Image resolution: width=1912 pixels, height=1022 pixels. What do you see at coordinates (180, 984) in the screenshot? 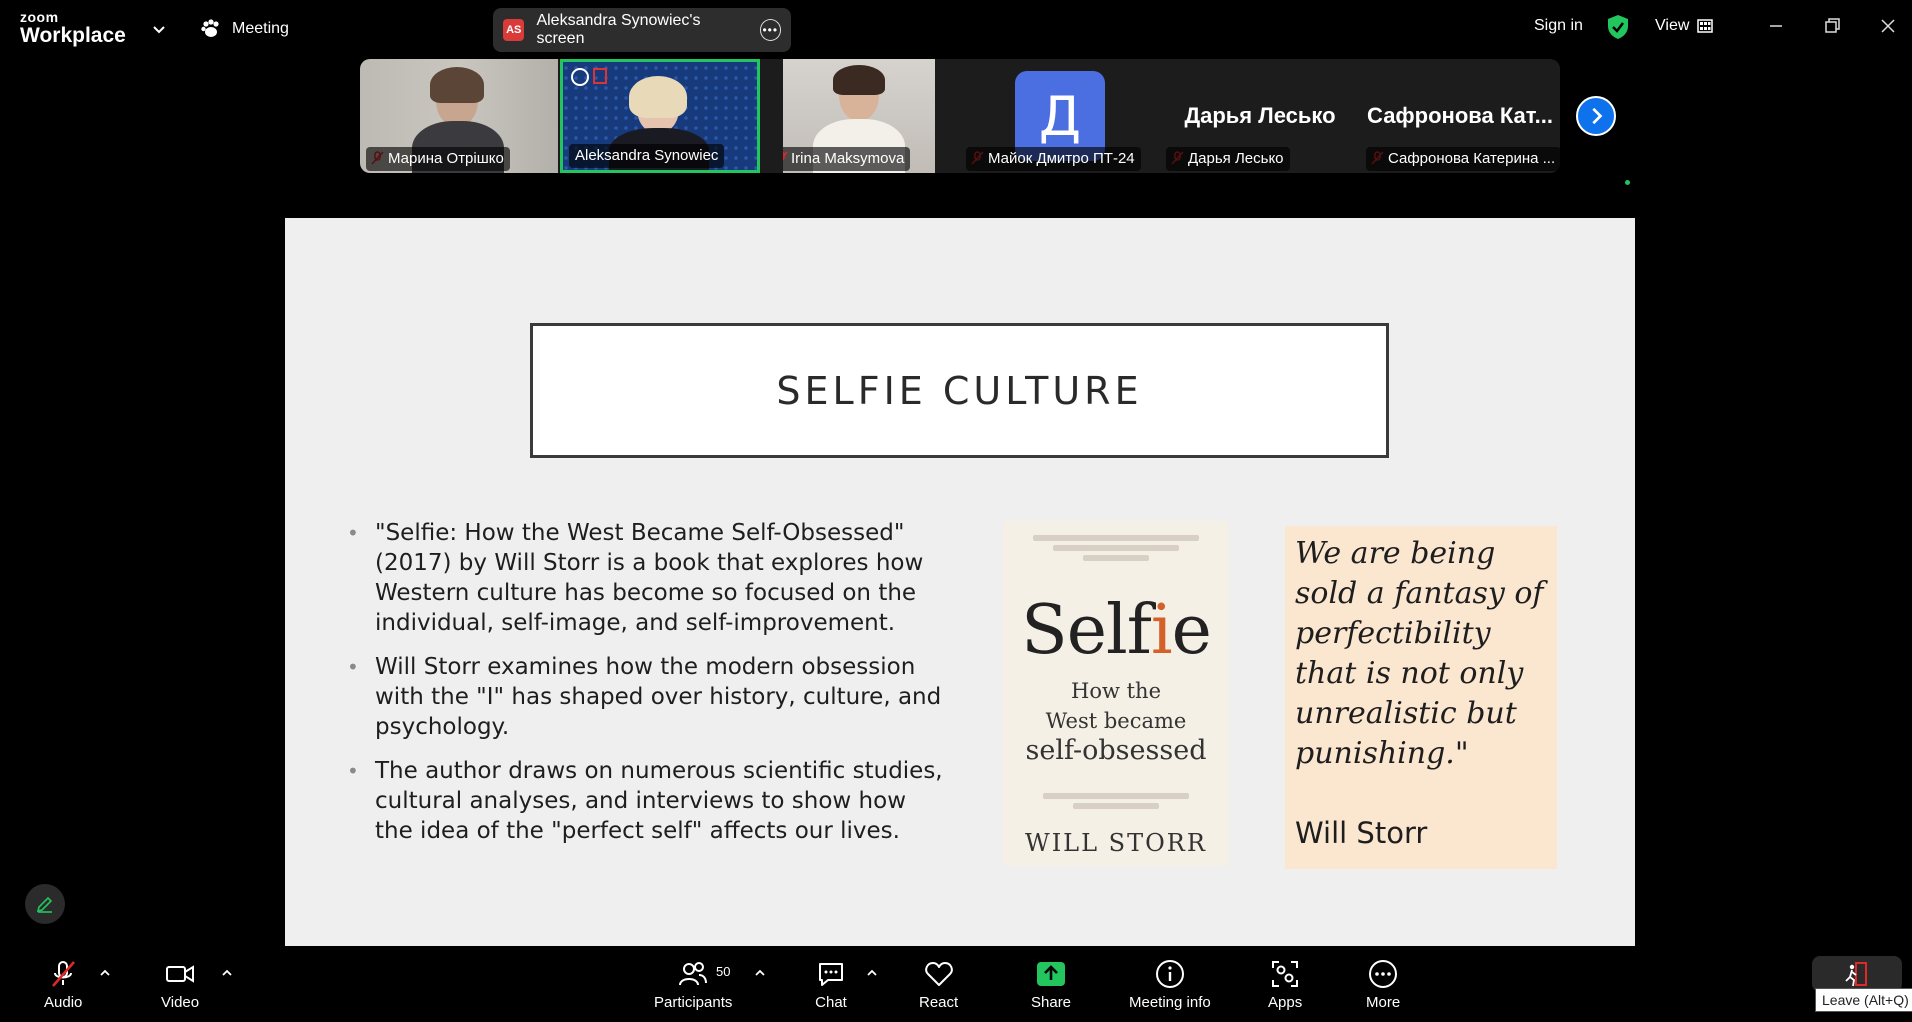
I see `video-button: Video` at bounding box center [180, 984].